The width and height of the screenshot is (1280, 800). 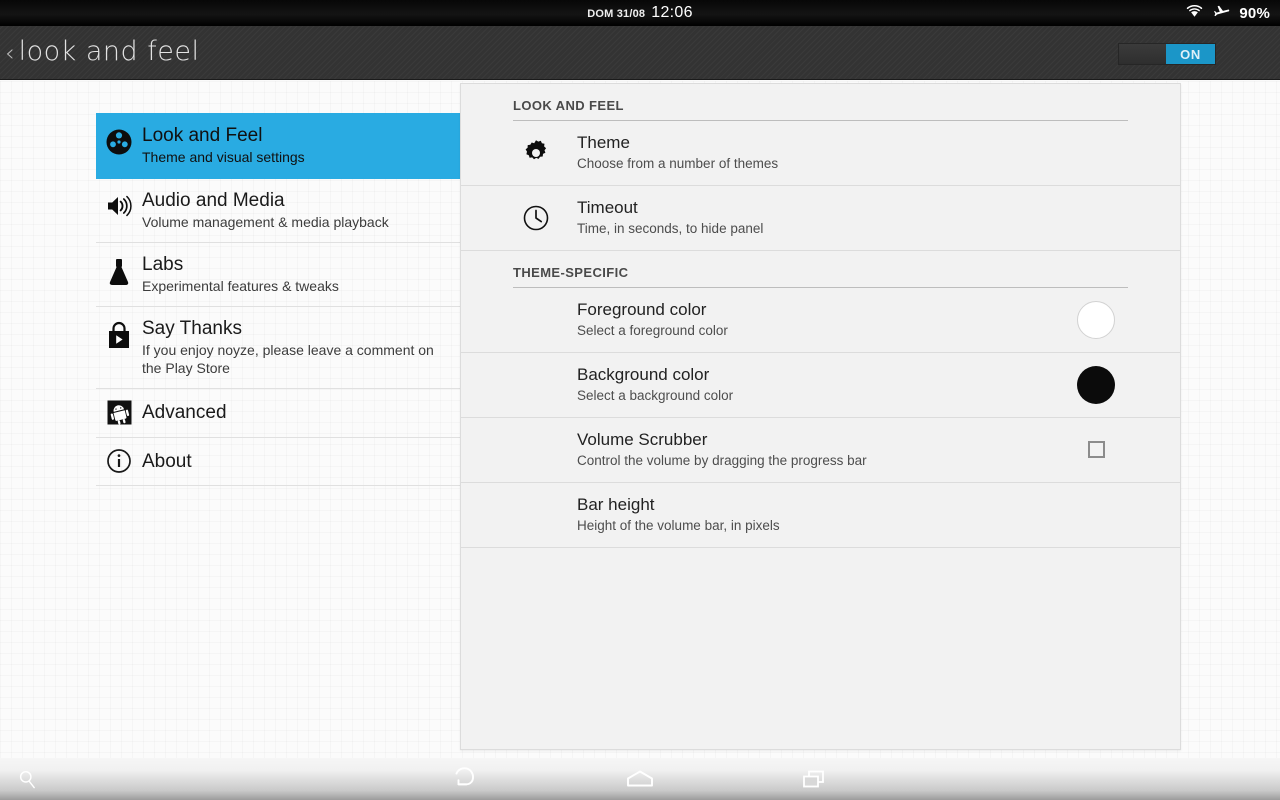 I want to click on checkbox-box, so click(x=1096, y=449).